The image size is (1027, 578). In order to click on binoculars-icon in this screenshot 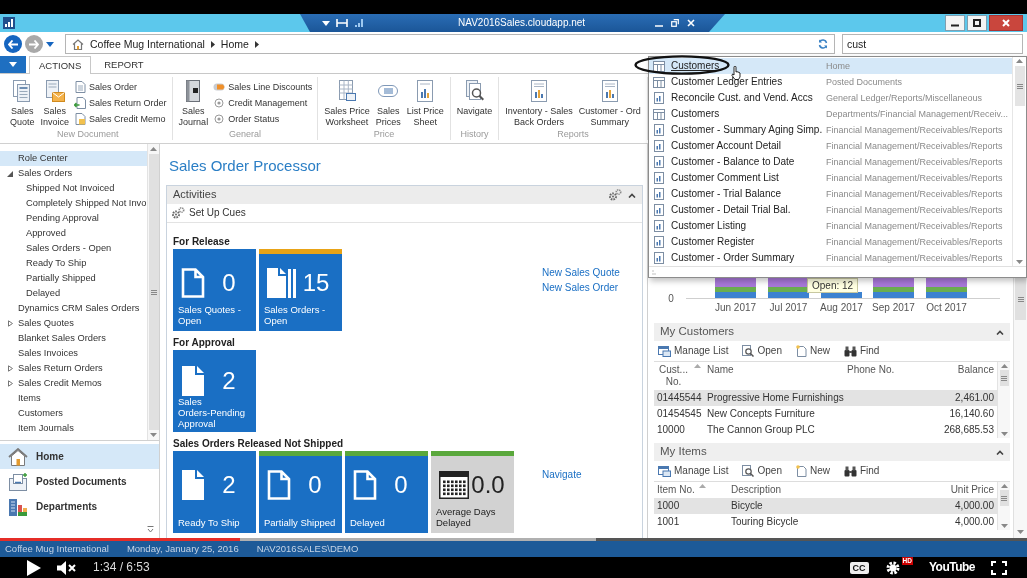, I will do `click(850, 471)`.